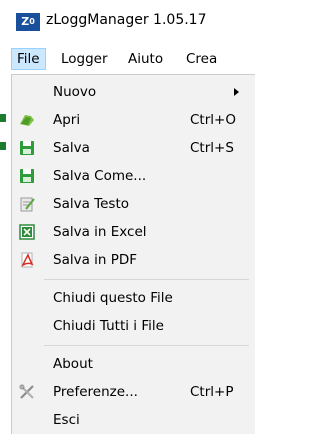 This screenshot has height=434, width=320. I want to click on background-window-edge, so click(5, 255).